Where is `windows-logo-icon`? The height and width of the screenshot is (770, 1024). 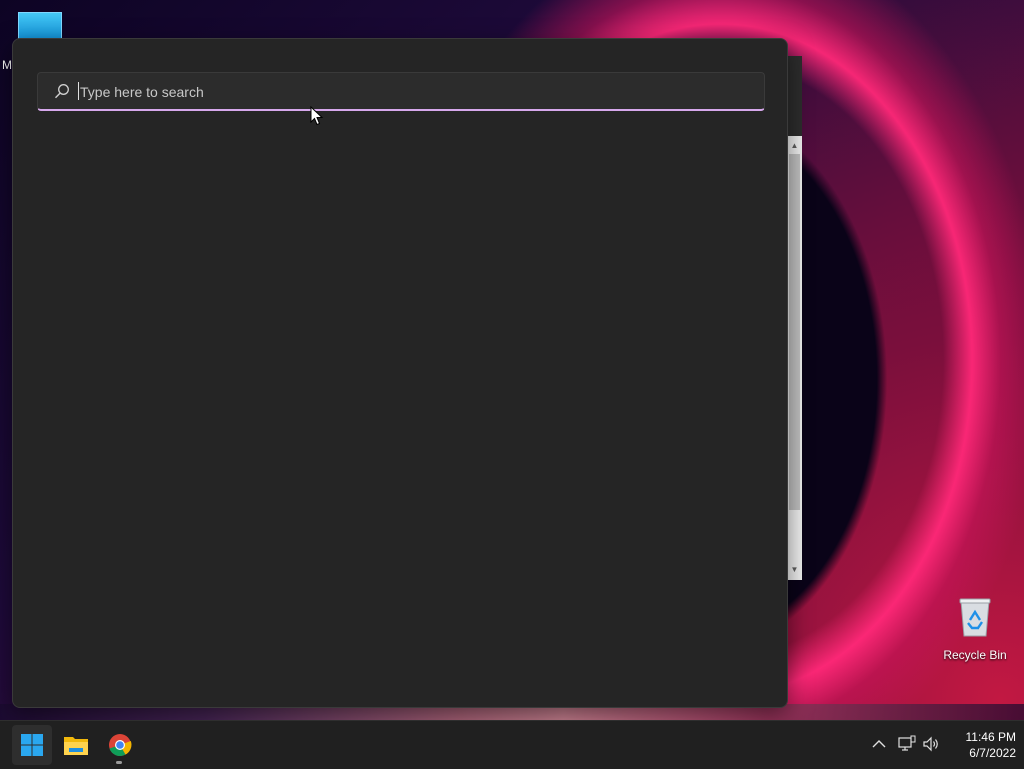 windows-logo-icon is located at coordinates (32, 745).